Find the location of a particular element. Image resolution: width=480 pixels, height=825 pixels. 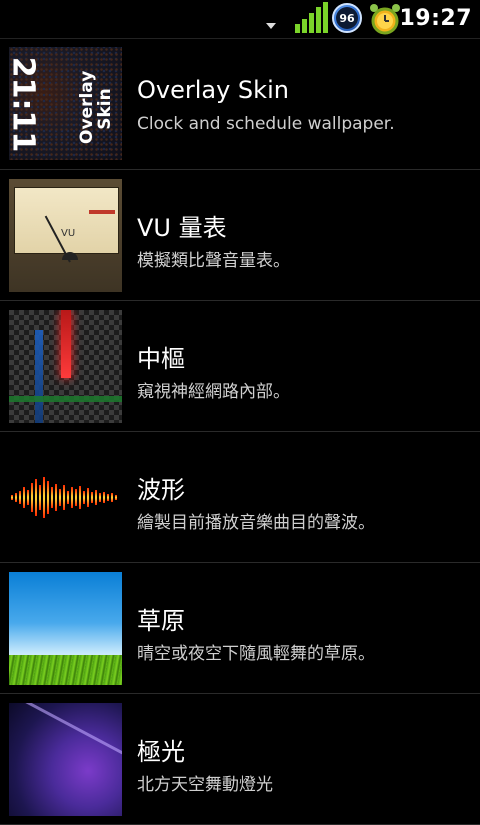

thumbnail-clock-text: 21:11 is located at coordinates (25, 104).